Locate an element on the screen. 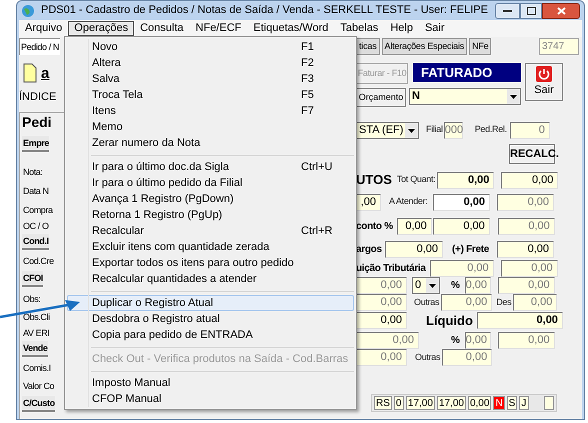 Image resolution: width=588 pixels, height=423 pixels. section-header: Vende is located at coordinates (35, 348).